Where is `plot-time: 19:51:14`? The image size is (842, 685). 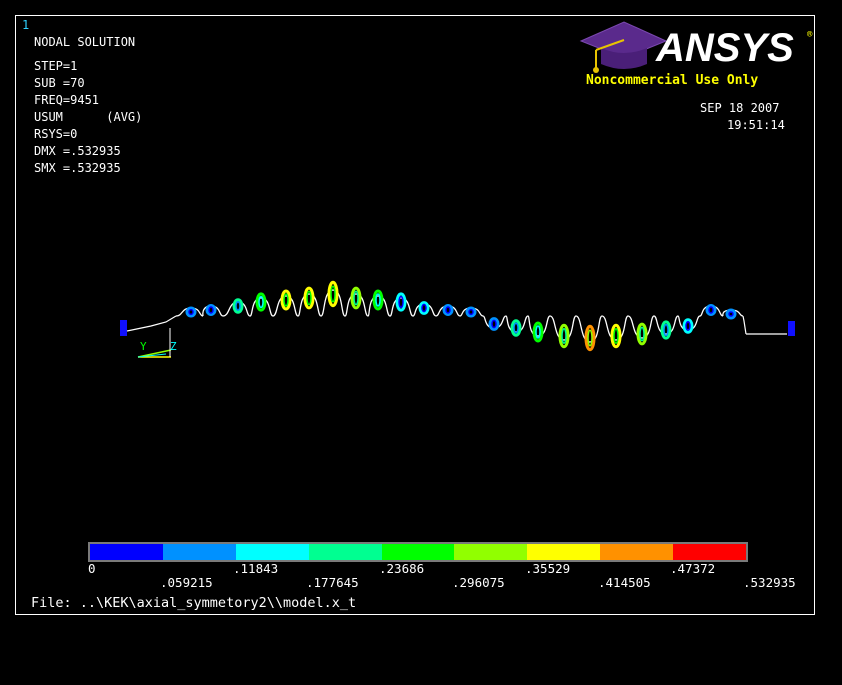 plot-time: 19:51:14 is located at coordinates (756, 125).